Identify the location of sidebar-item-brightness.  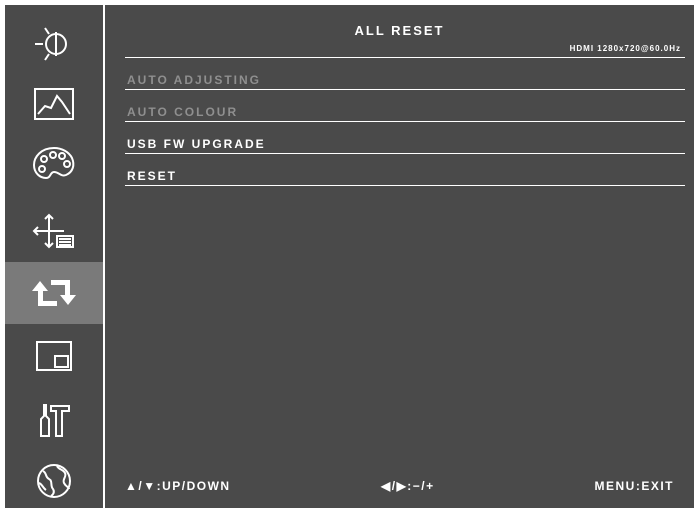
(54, 44).